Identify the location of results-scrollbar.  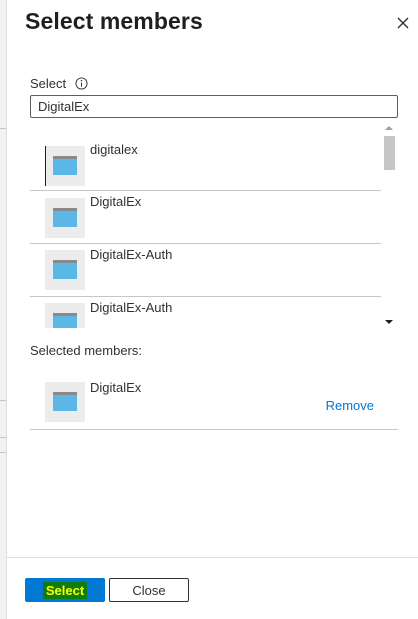
(389, 225).